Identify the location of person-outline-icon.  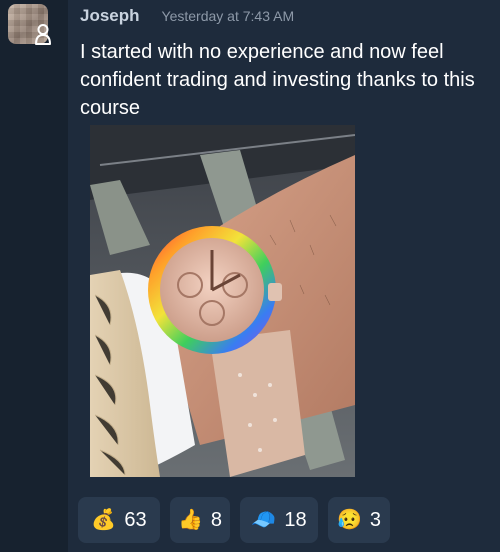
(43, 34).